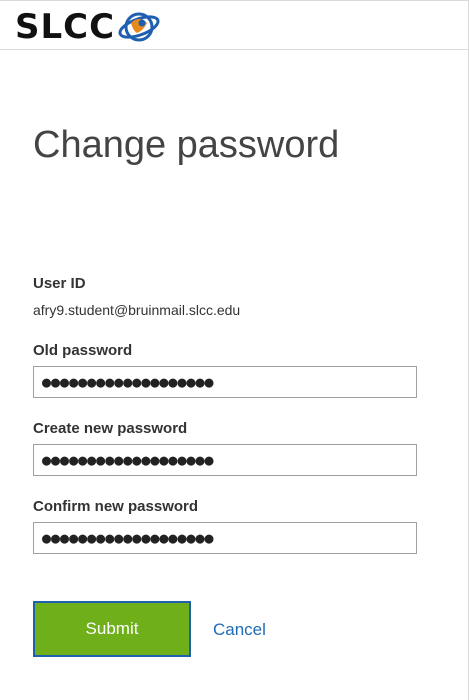  I want to click on logo-text: SLCC, so click(65, 27).